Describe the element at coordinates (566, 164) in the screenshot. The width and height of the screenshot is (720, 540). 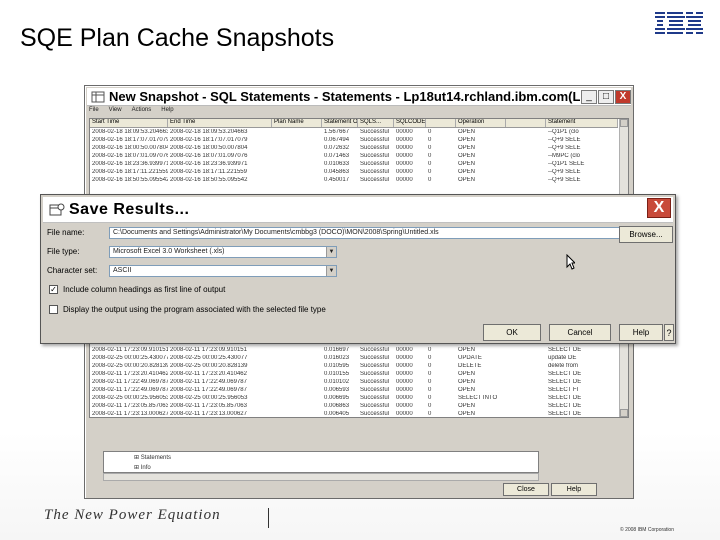
I see `table-cell: --Q1P1 SELE` at that location.